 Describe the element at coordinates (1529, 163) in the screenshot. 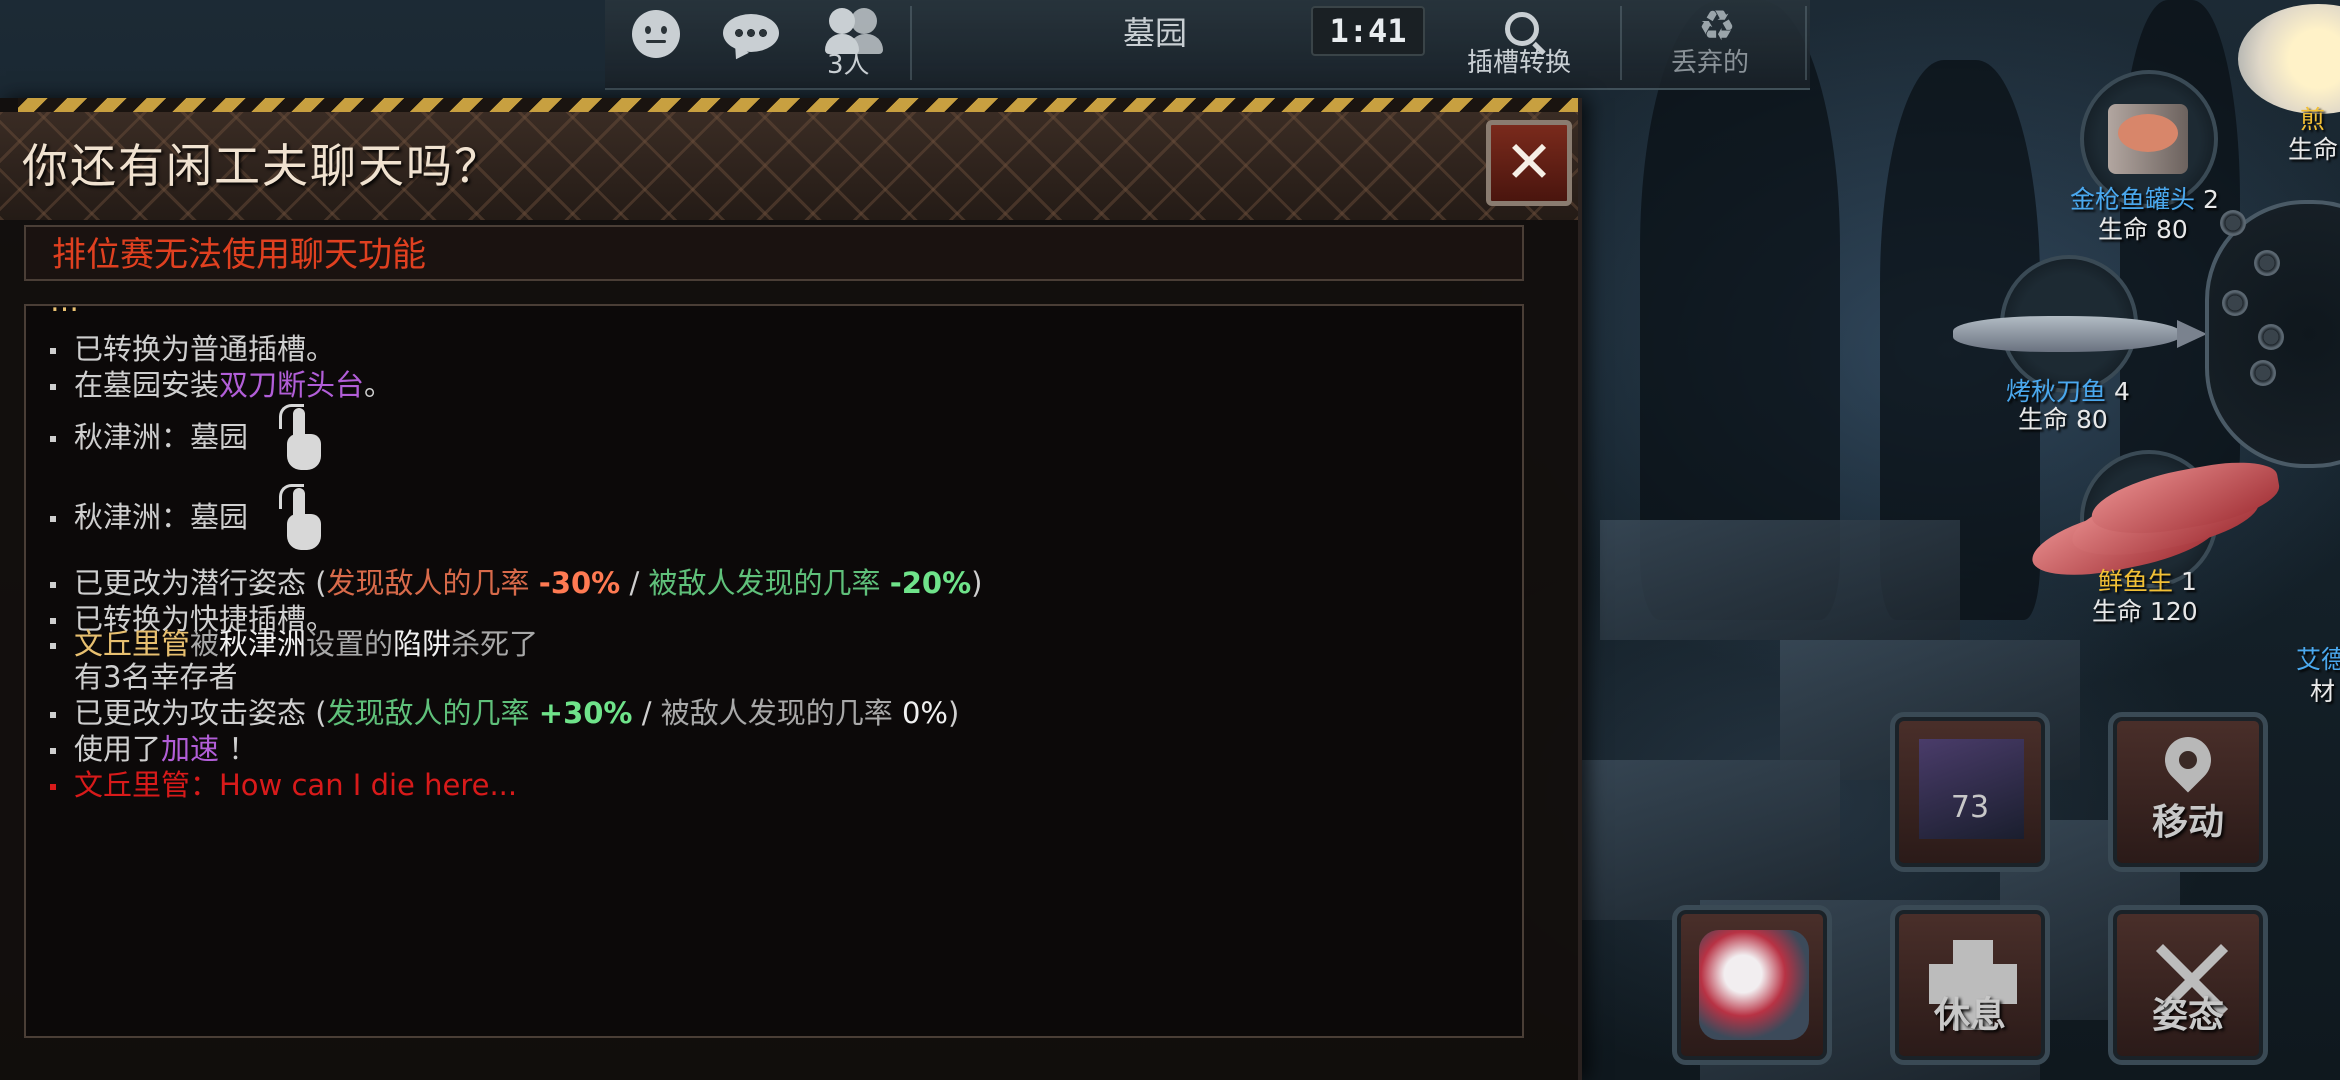

I see `close-button: ✕` at that location.